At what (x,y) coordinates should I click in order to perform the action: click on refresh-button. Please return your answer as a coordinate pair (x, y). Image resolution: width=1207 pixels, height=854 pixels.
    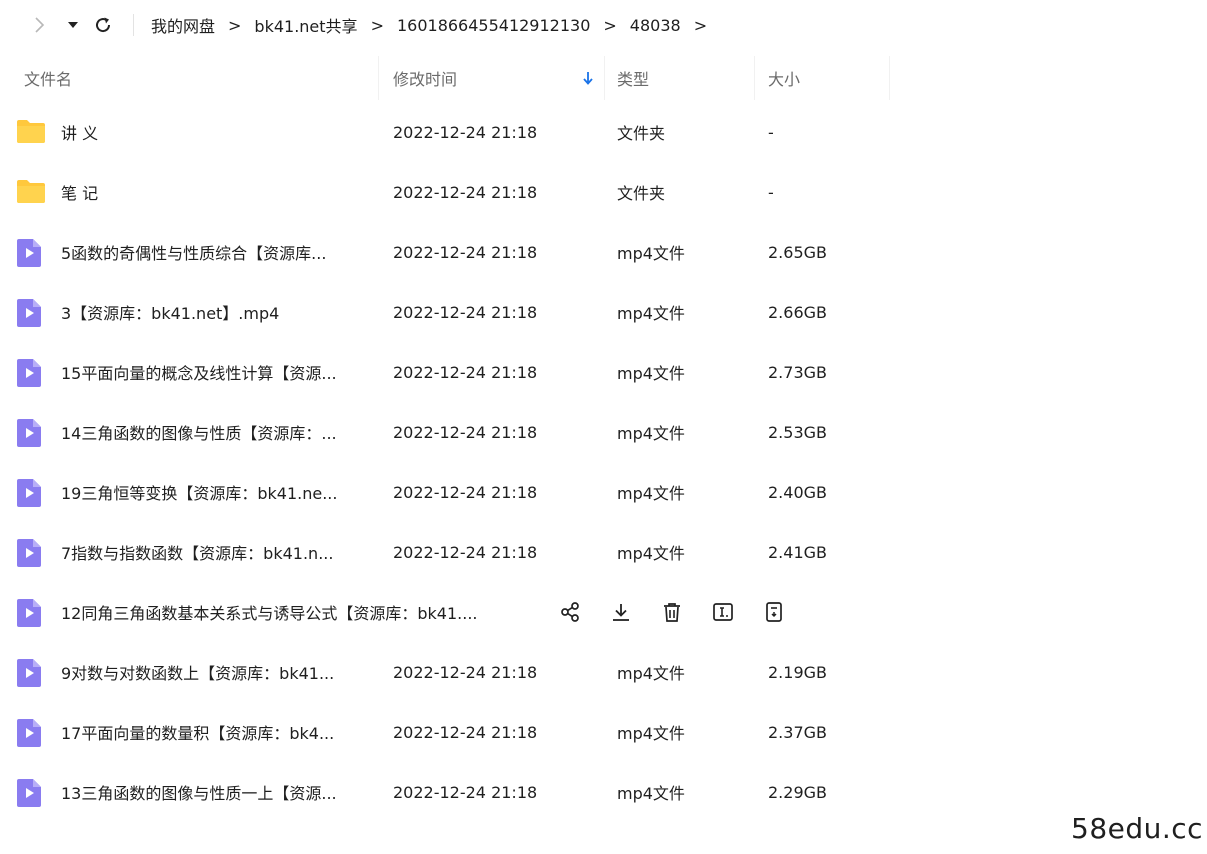
    Looking at the image, I should click on (103, 25).